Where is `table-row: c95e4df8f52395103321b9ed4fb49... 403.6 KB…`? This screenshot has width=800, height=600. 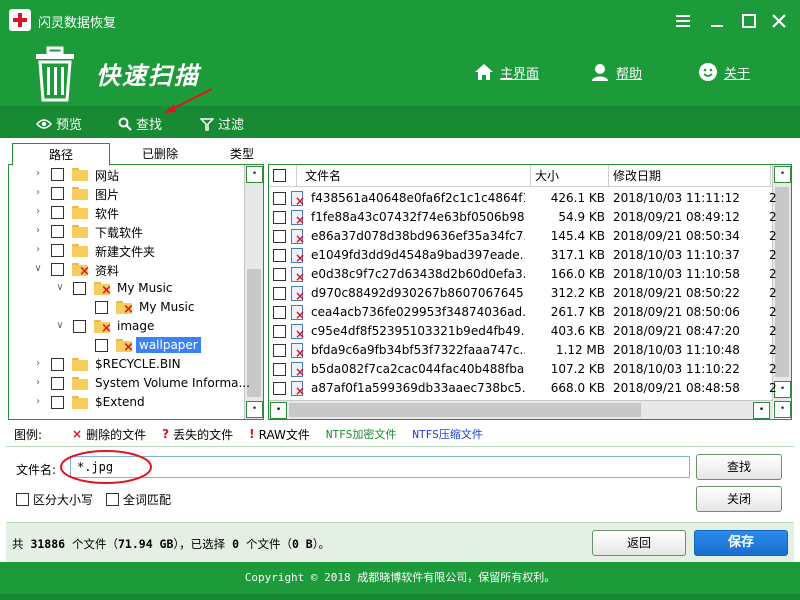 table-row: c95e4df8f52395103321b9ed4fb49... 403.6 KB… is located at coordinates (523, 331).